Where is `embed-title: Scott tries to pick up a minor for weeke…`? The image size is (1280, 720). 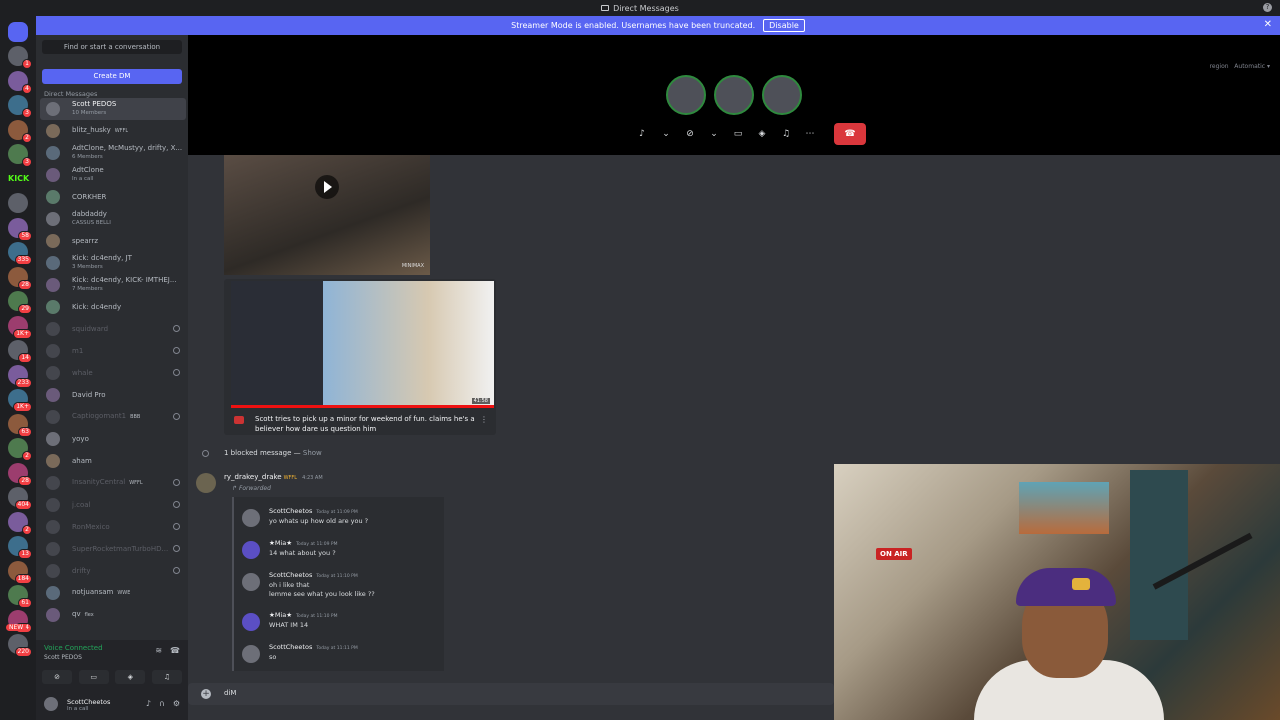 embed-title: Scott tries to pick up a minor for weeke… is located at coordinates (366, 424).